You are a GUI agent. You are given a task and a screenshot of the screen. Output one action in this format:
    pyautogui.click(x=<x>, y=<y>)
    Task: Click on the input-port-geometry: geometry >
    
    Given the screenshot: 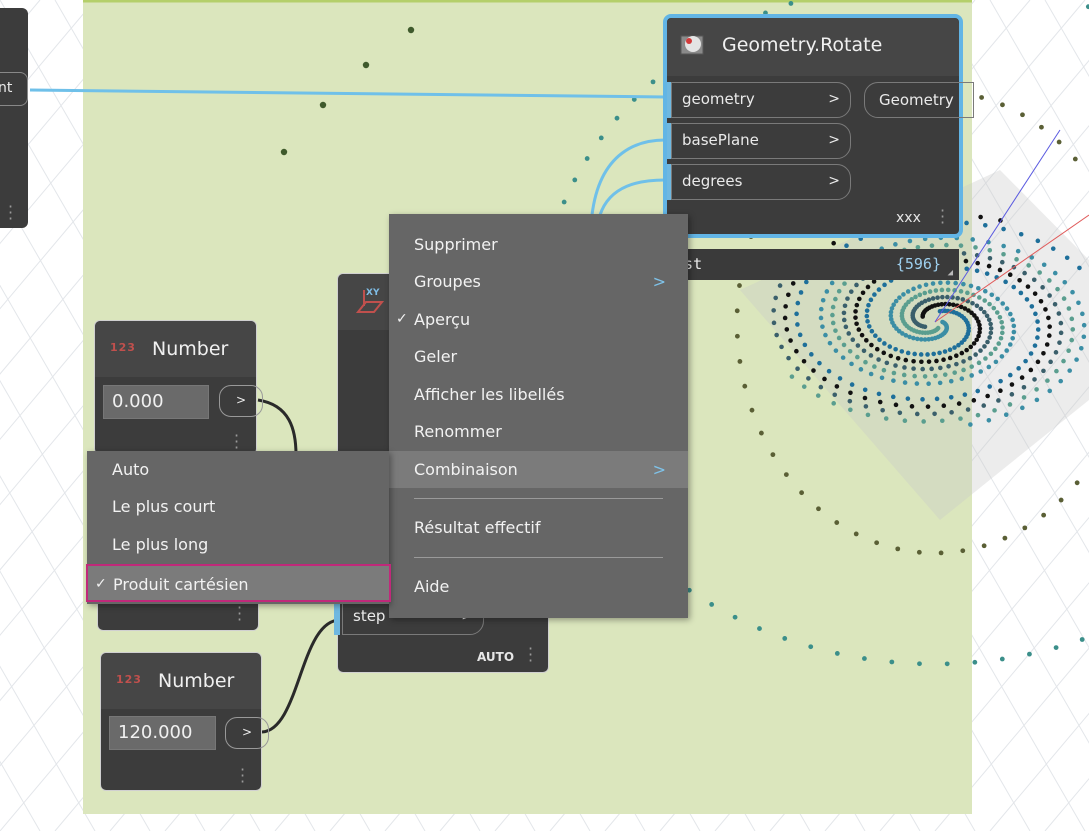 What is the action you would take?
    pyautogui.click(x=761, y=100)
    